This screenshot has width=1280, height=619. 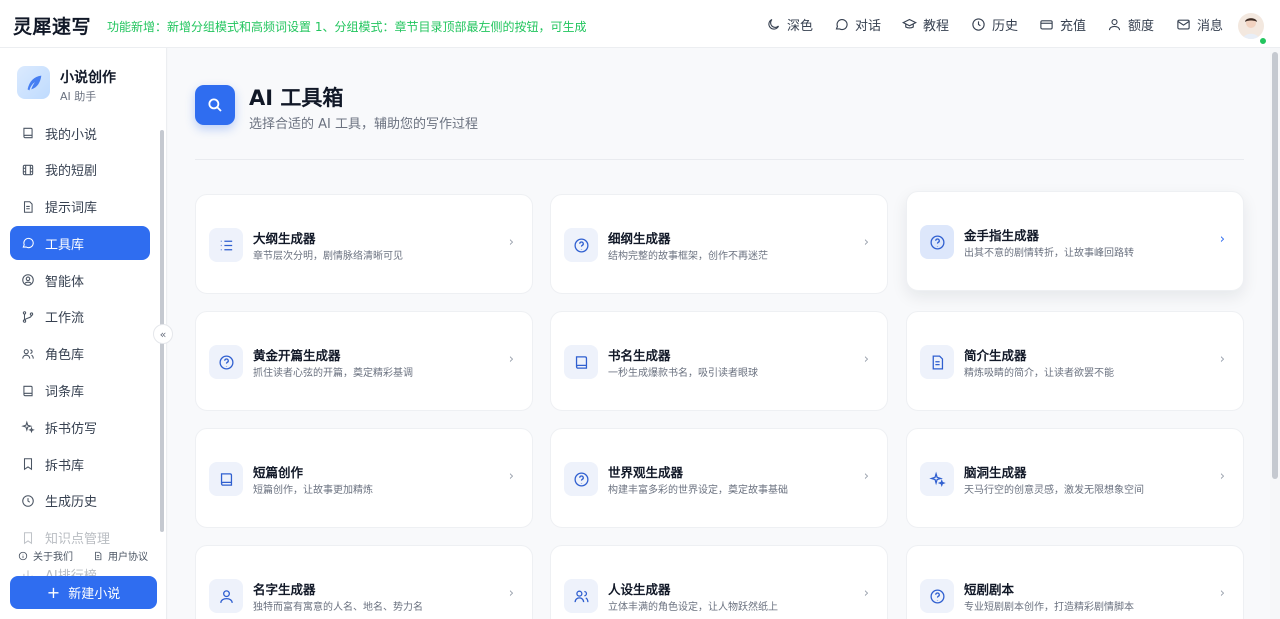 I want to click on moon-icon, so click(x=774, y=24).